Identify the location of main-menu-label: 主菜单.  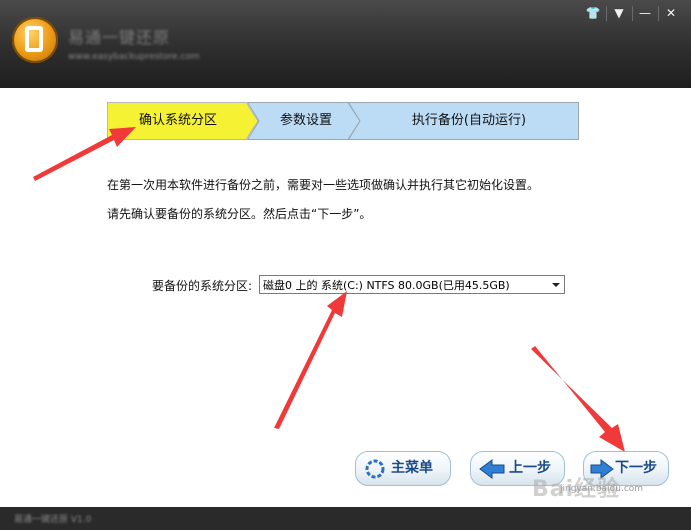
(412, 468).